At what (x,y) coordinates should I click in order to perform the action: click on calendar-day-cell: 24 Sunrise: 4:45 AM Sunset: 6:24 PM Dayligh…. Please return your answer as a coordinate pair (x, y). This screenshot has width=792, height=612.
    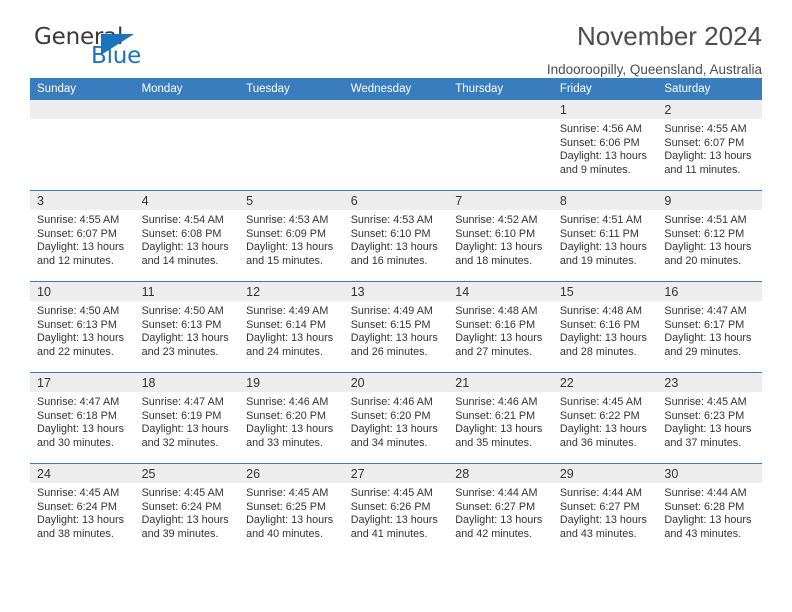
    Looking at the image, I should click on (82, 508).